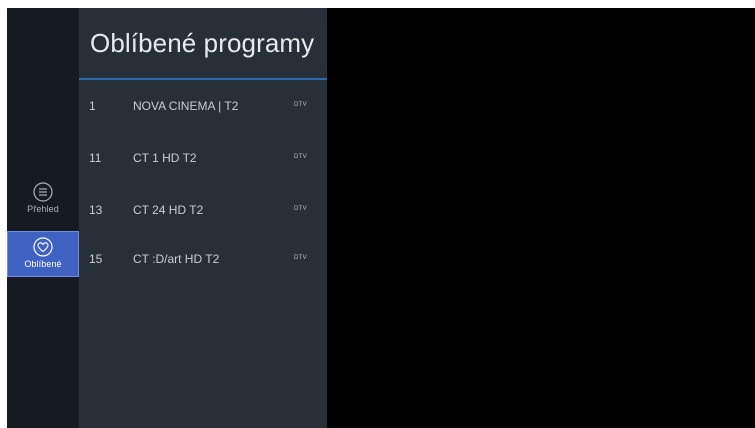  What do you see at coordinates (92, 106) in the screenshot?
I see `channel-number: 1` at bounding box center [92, 106].